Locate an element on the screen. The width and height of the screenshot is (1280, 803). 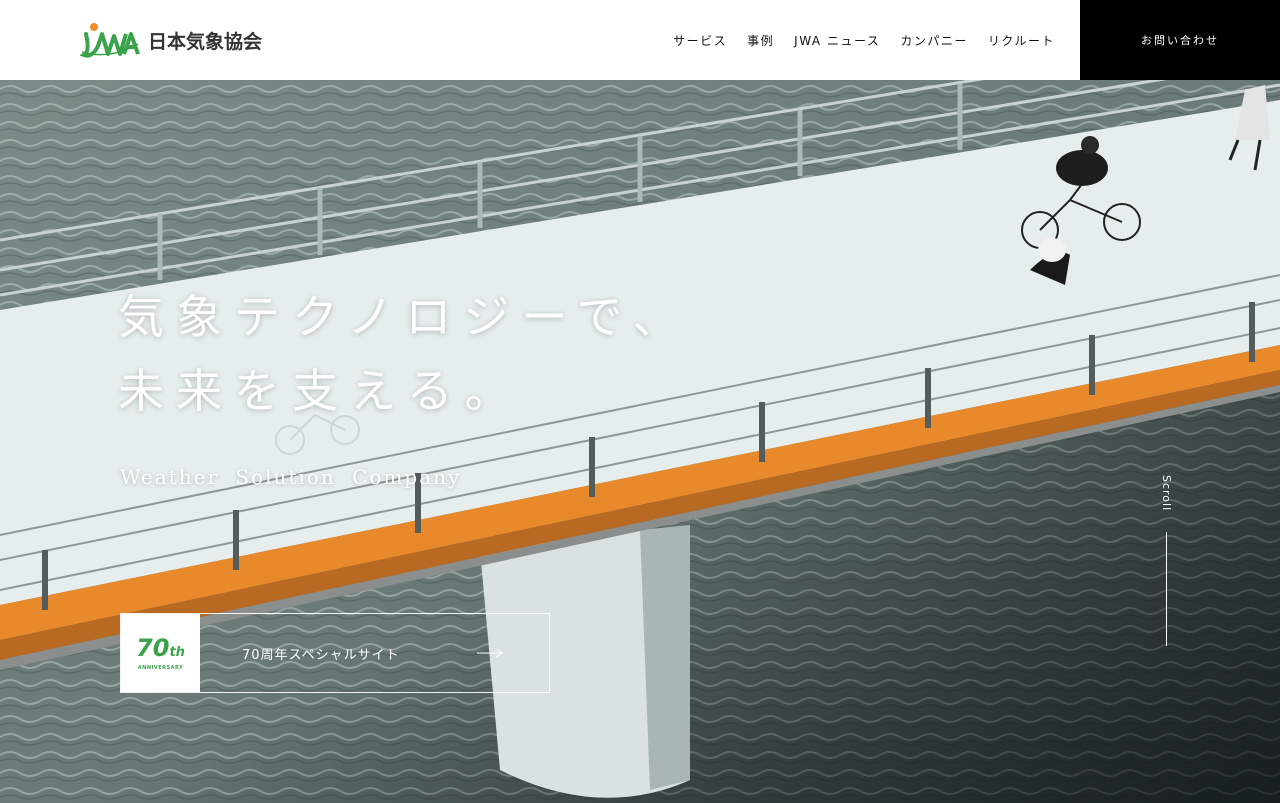
hero-headline-line2: 未来を支える。 is located at coordinates (320, 391).